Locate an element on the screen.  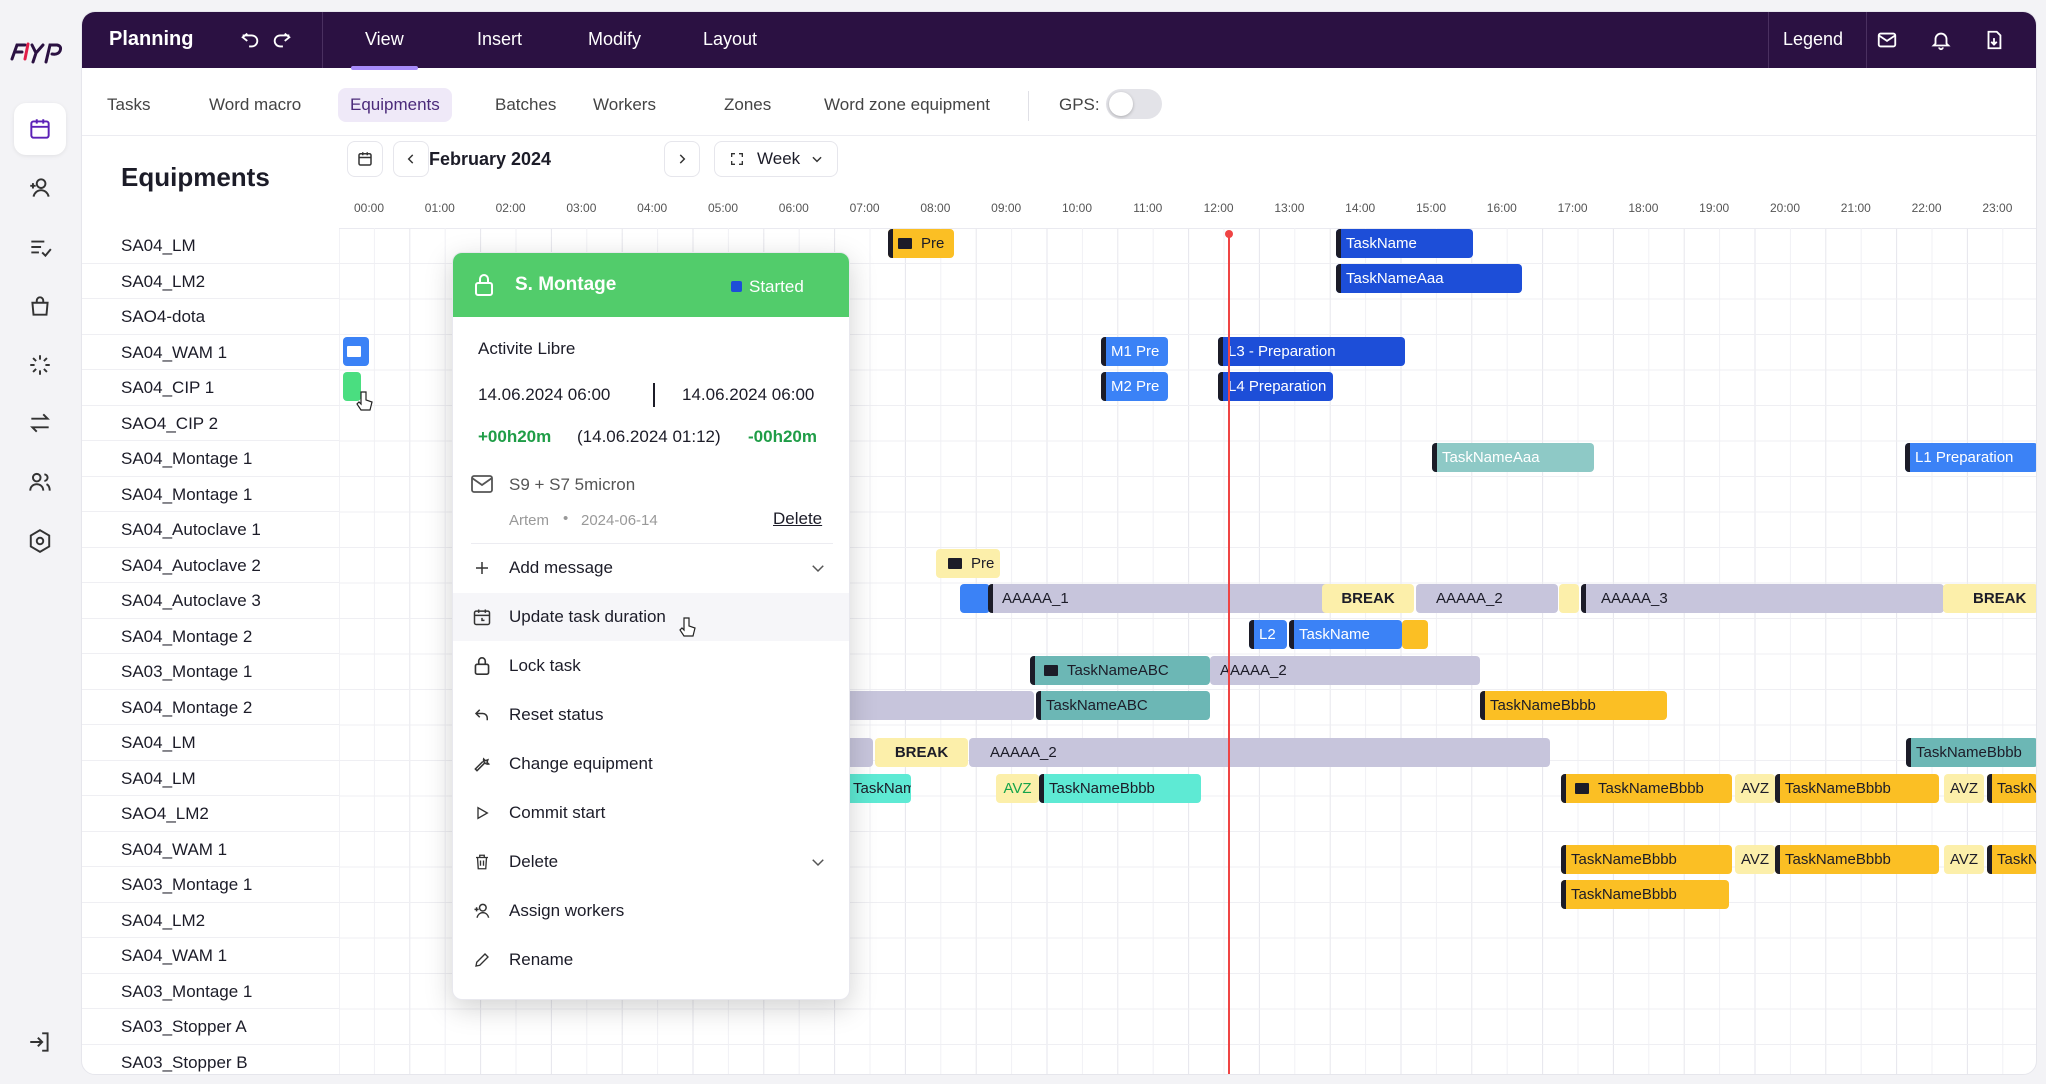
equipment-row: SA03_Stopper B is located at coordinates (210, 1060).